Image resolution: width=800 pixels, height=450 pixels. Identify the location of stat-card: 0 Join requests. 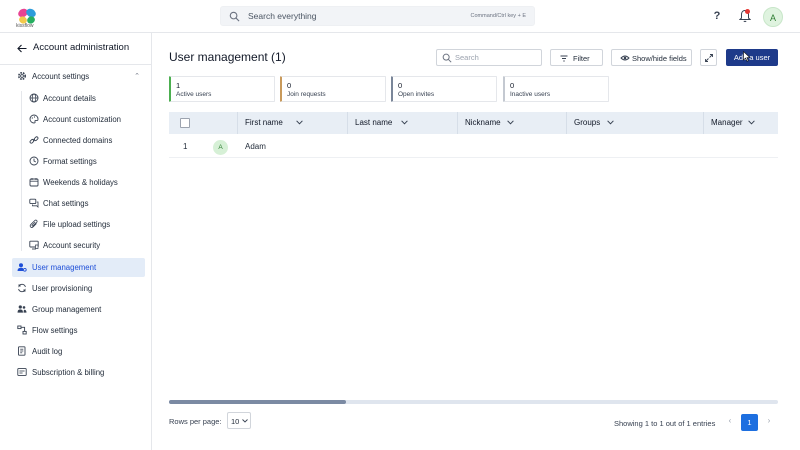
(333, 89).